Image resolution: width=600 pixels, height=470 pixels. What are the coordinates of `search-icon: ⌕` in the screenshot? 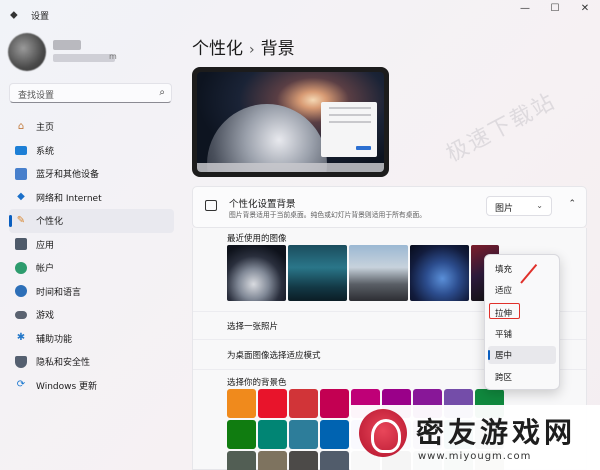 It's located at (162, 92).